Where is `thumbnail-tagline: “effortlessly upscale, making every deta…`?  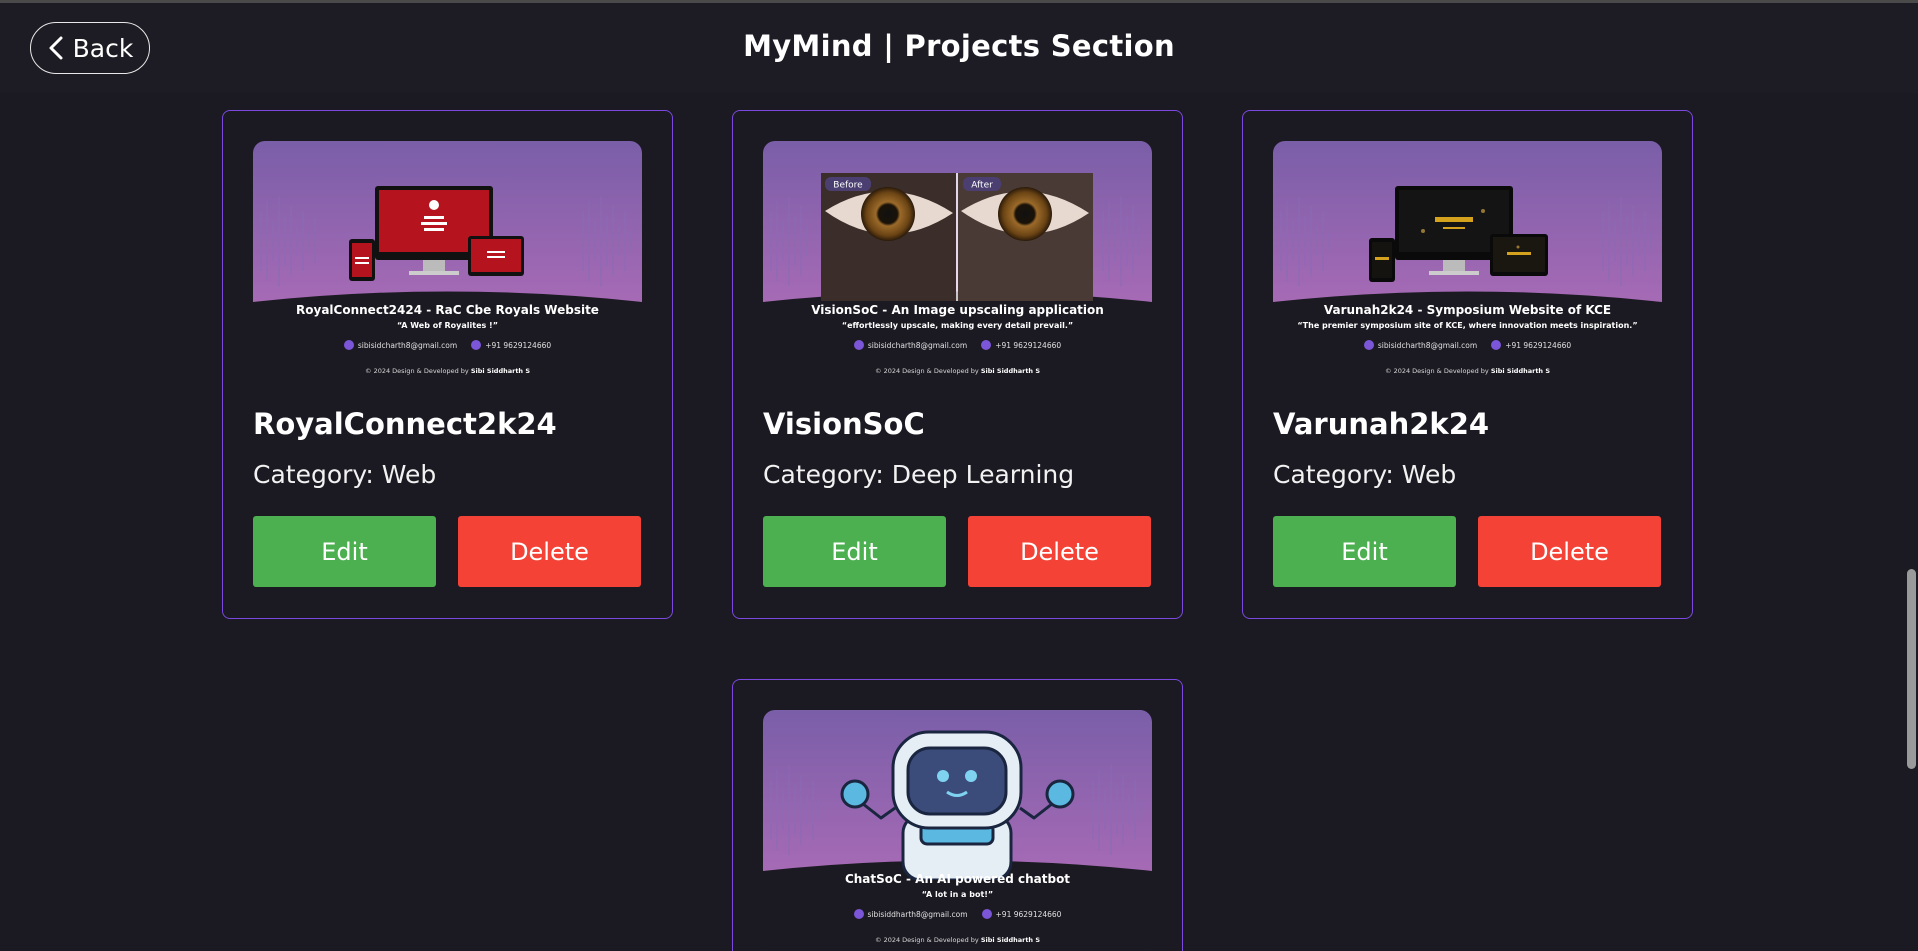 thumbnail-tagline: “effortlessly upscale, making every deta… is located at coordinates (957, 325).